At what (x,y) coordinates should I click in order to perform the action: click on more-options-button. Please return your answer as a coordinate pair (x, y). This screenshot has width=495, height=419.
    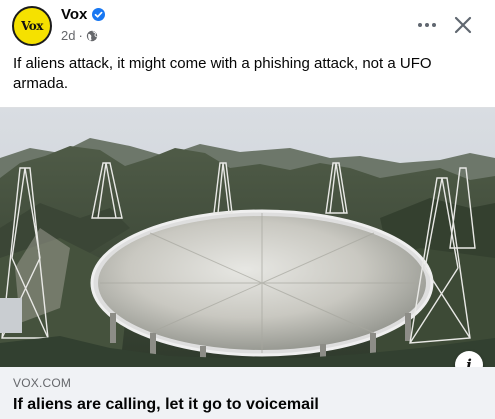
    Looking at the image, I should click on (427, 25).